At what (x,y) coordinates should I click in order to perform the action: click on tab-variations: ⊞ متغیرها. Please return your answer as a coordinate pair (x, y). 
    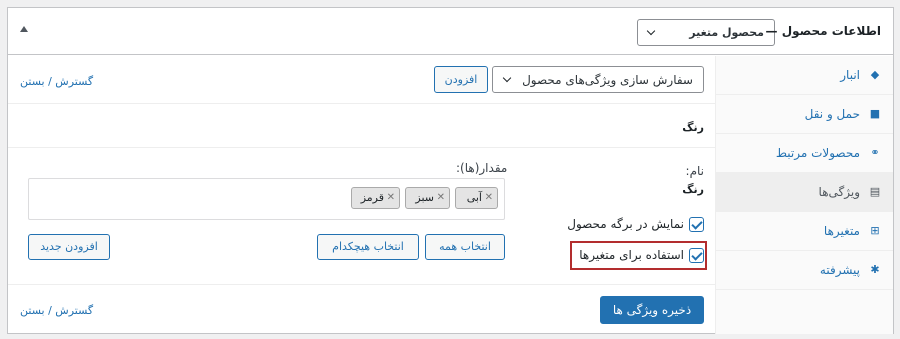
    Looking at the image, I should click on (804, 231).